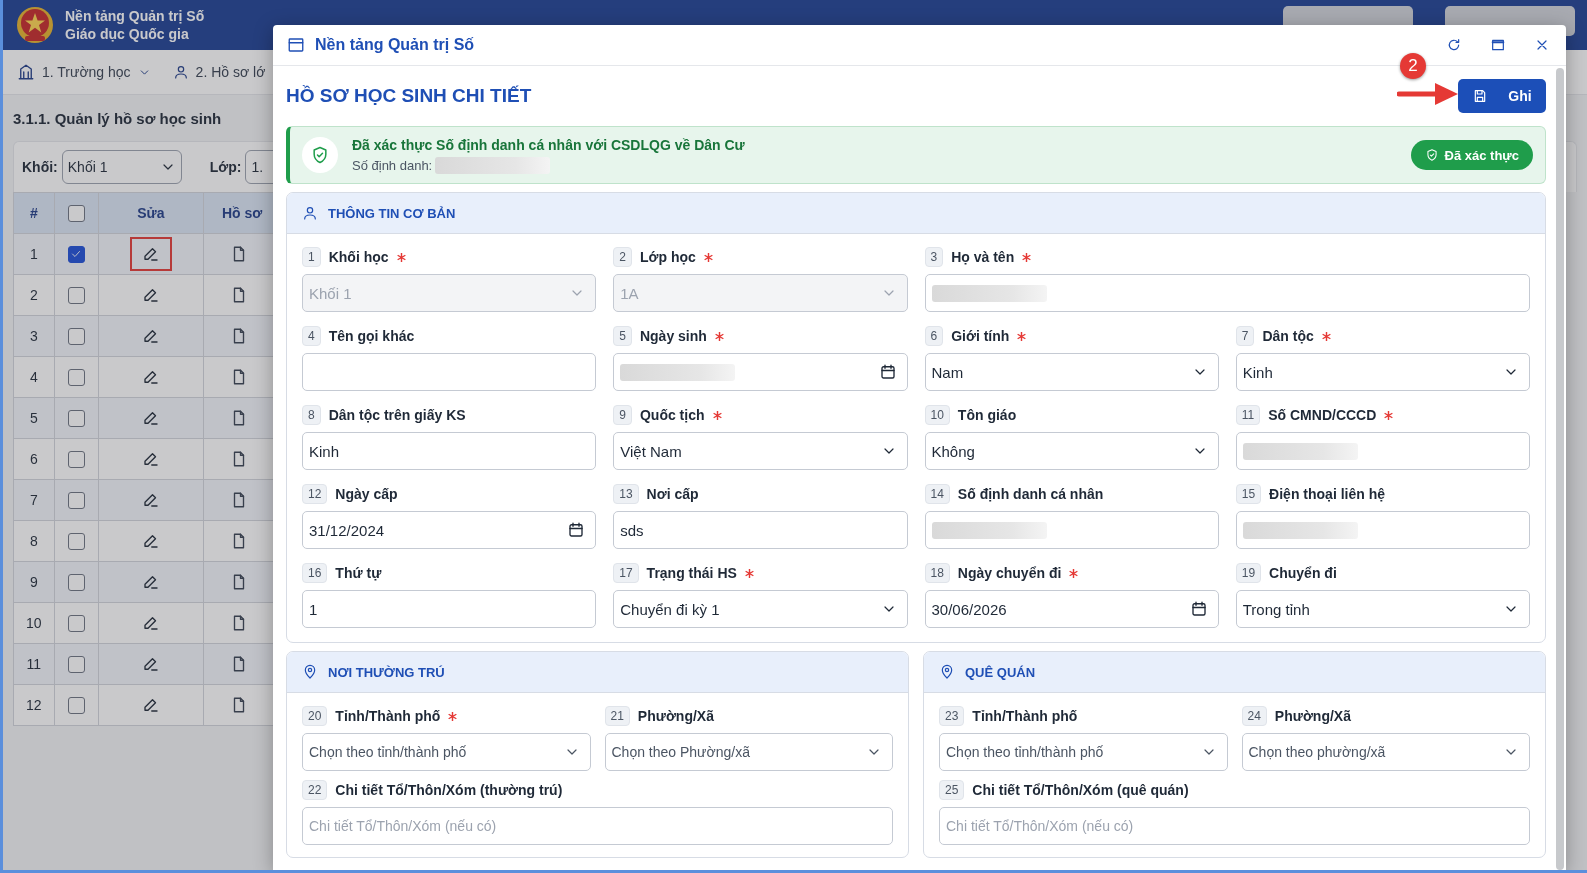 The image size is (1587, 873). Describe the element at coordinates (760, 530) in the screenshot. I see `text-field: sds` at that location.